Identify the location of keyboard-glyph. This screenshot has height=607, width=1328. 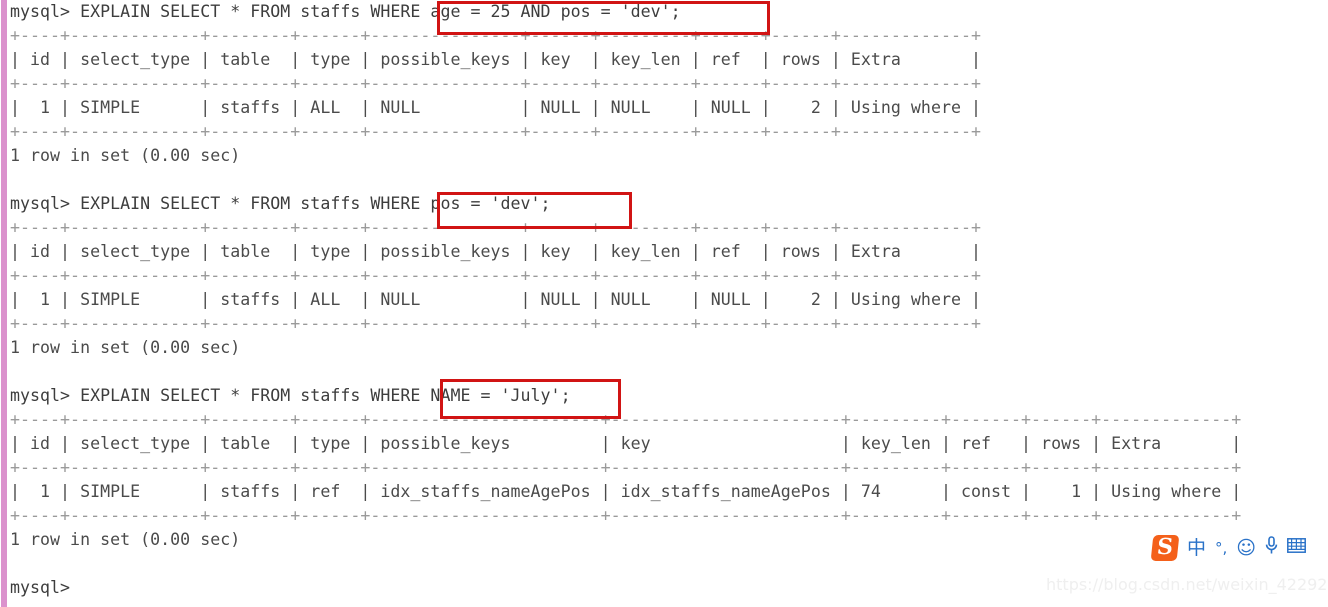
(1297, 545).